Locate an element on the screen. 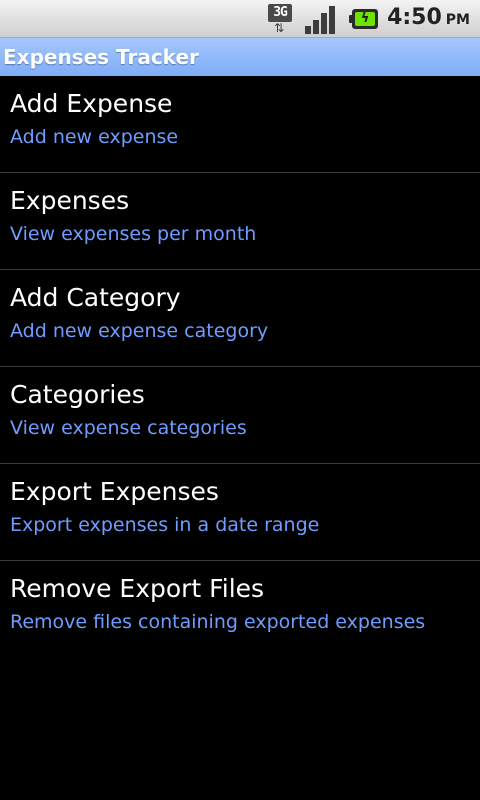  menu-item-title: Remove Export Files is located at coordinates (137, 588).